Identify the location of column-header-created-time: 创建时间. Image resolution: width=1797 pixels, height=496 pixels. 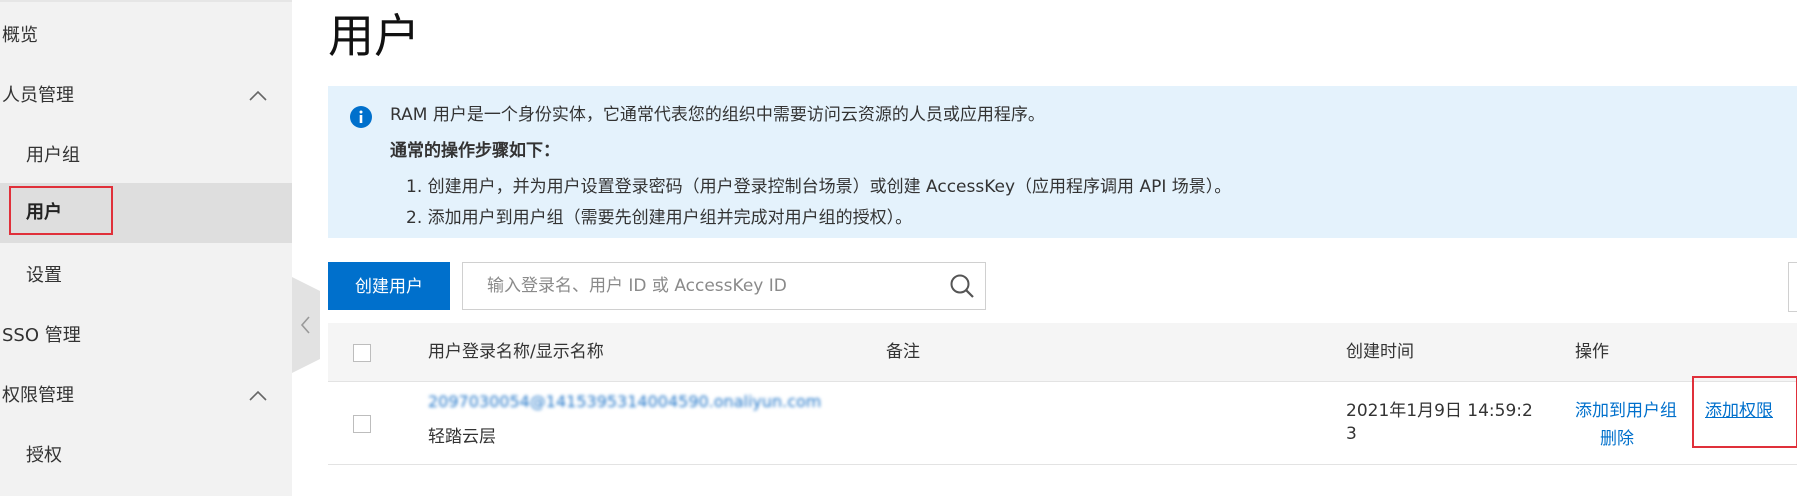
(1380, 352).